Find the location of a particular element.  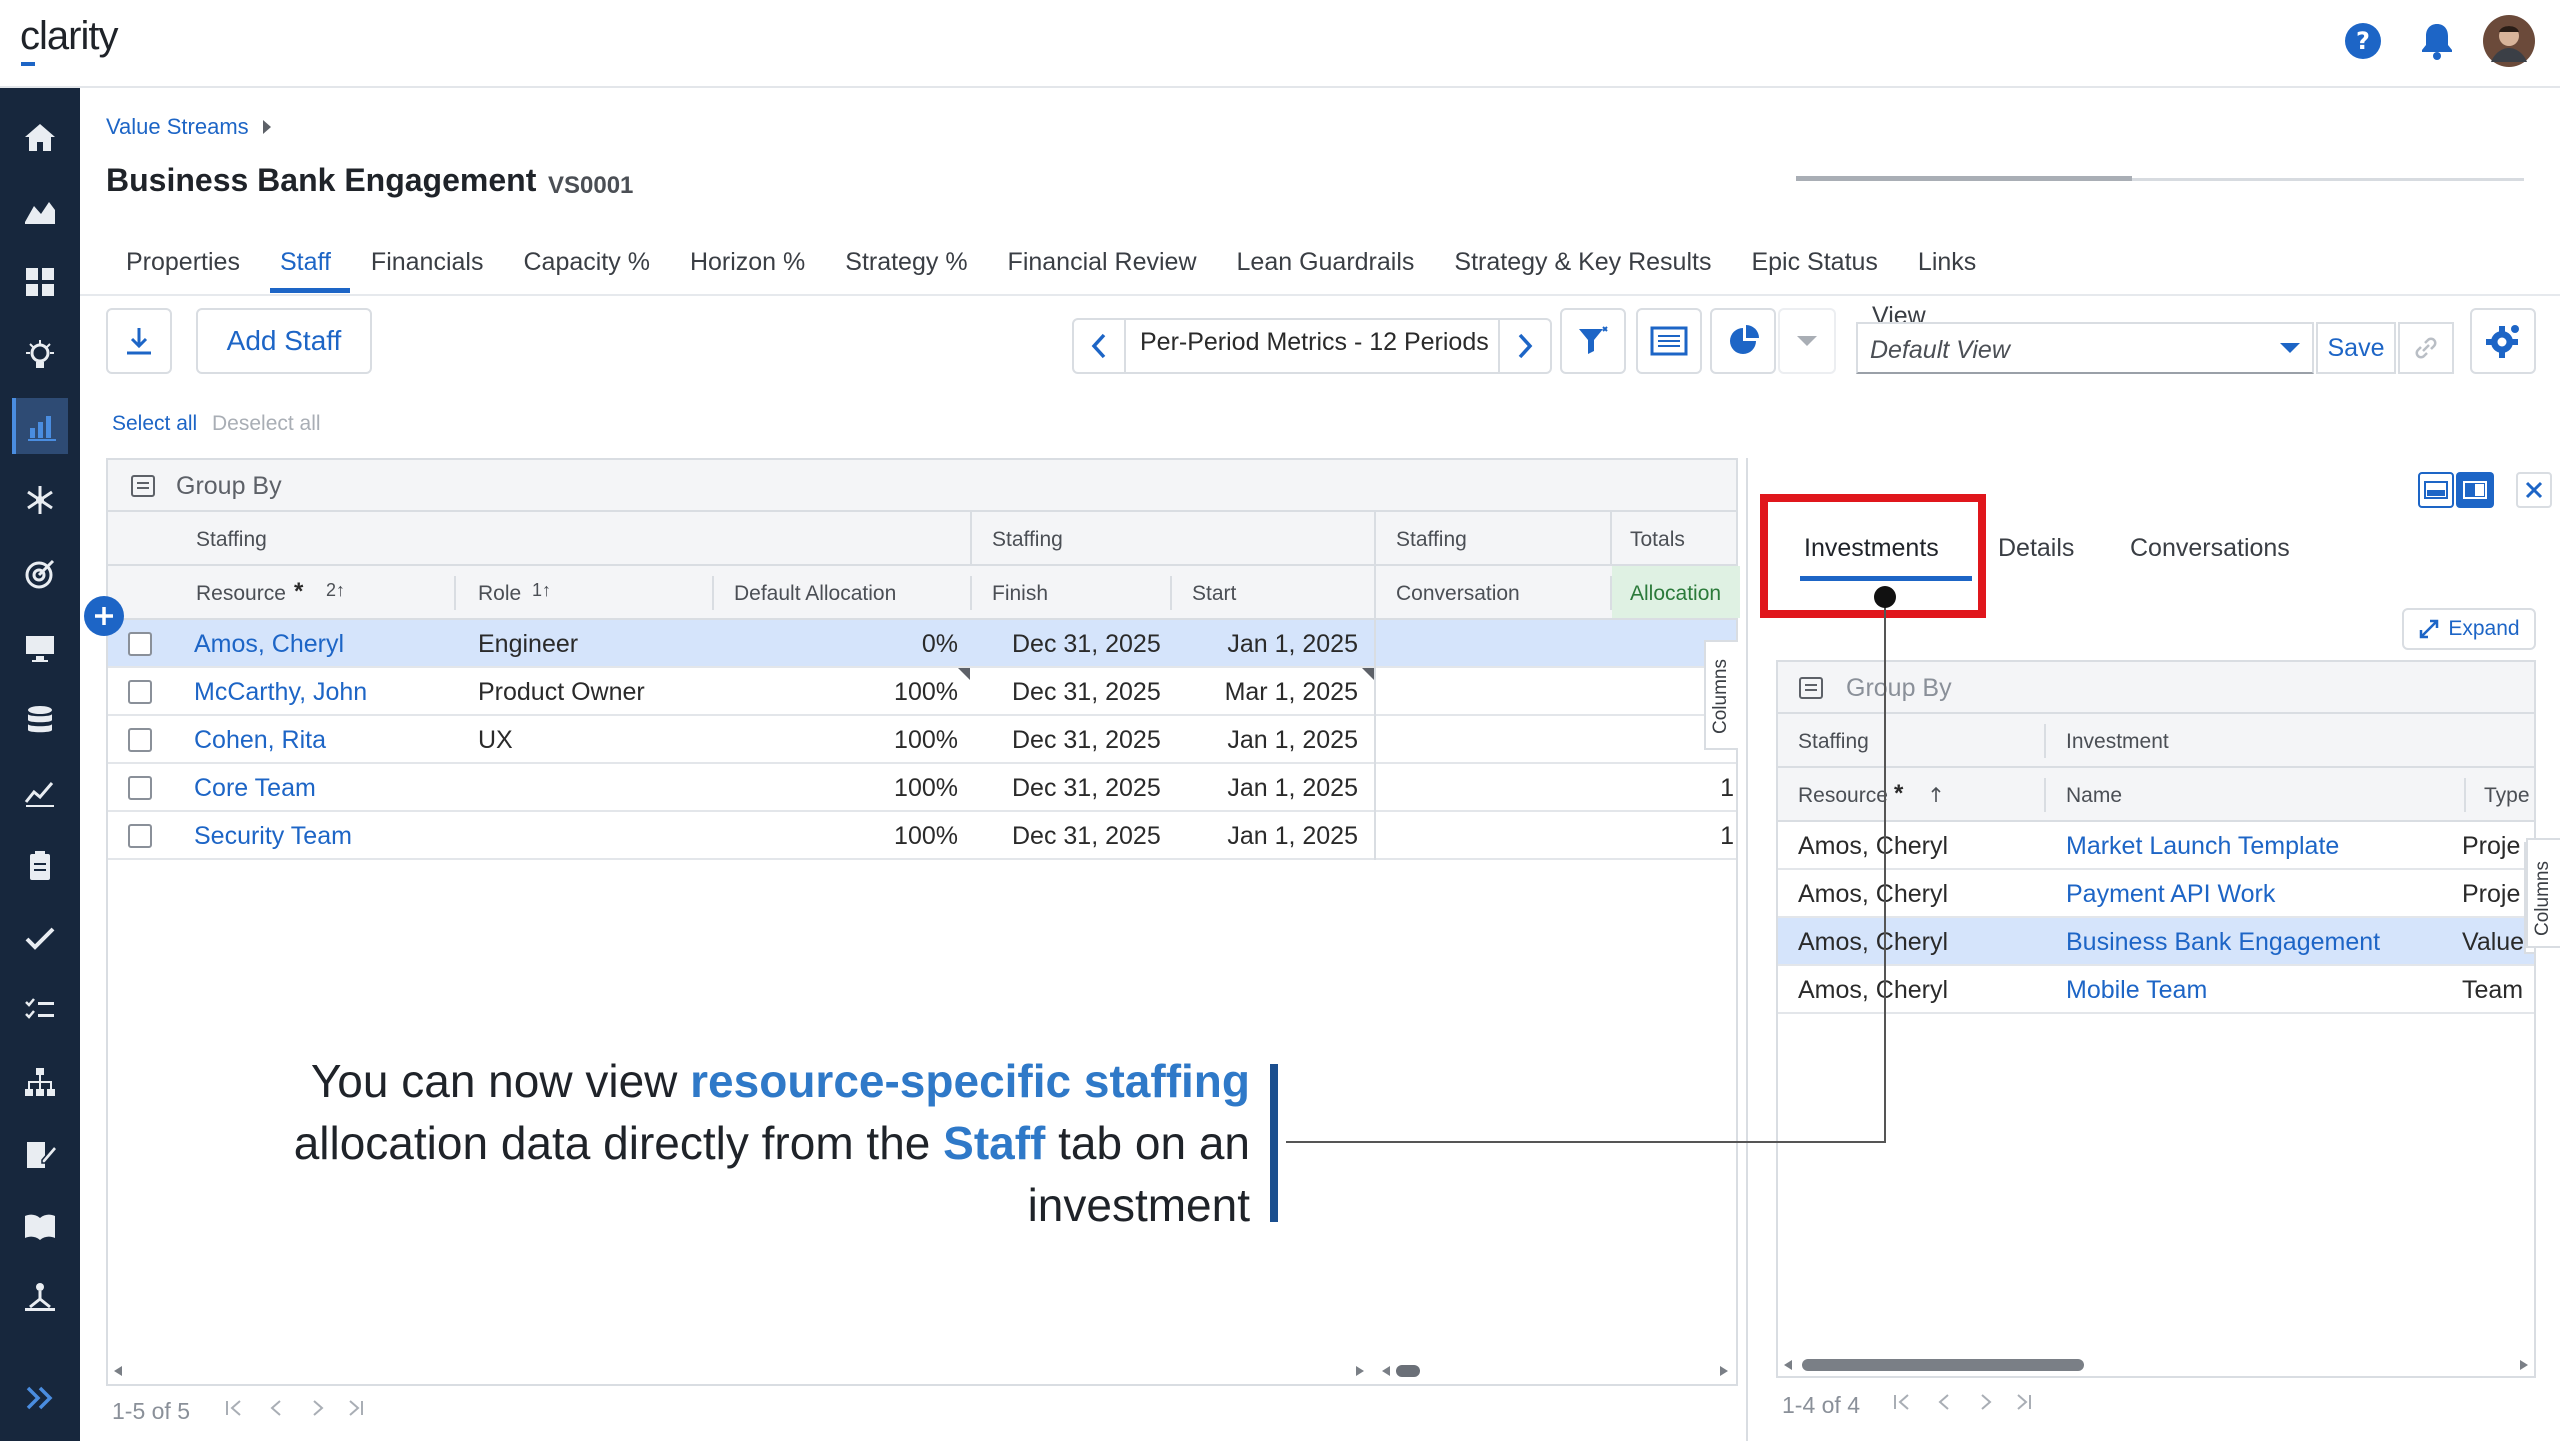

table-row: Amos, Cheryl Payment API Work Proje is located at coordinates (2156, 894).